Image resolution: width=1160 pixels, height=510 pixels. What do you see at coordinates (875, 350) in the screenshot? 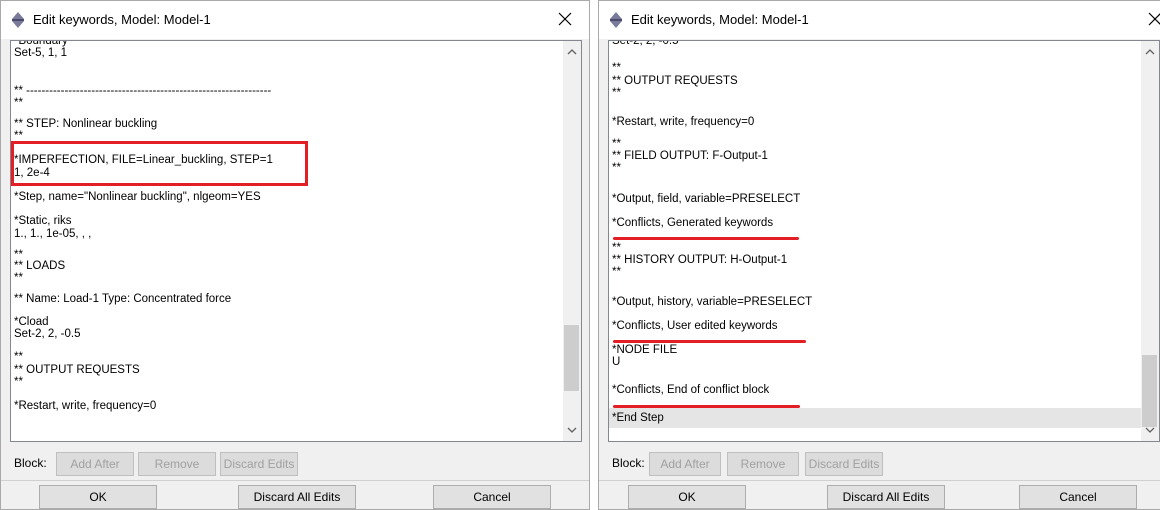
I see `keyword-line: *NODE FILE` at bounding box center [875, 350].